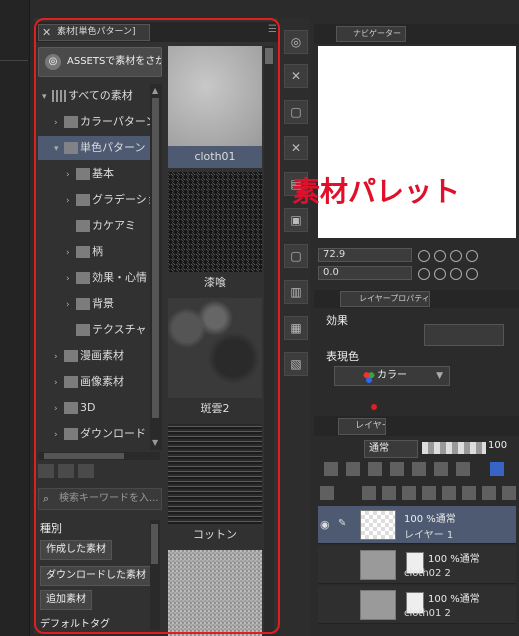 This screenshot has height=636, width=519. Describe the element at coordinates (424, 256) in the screenshot. I see `zoom-out-icon` at that location.